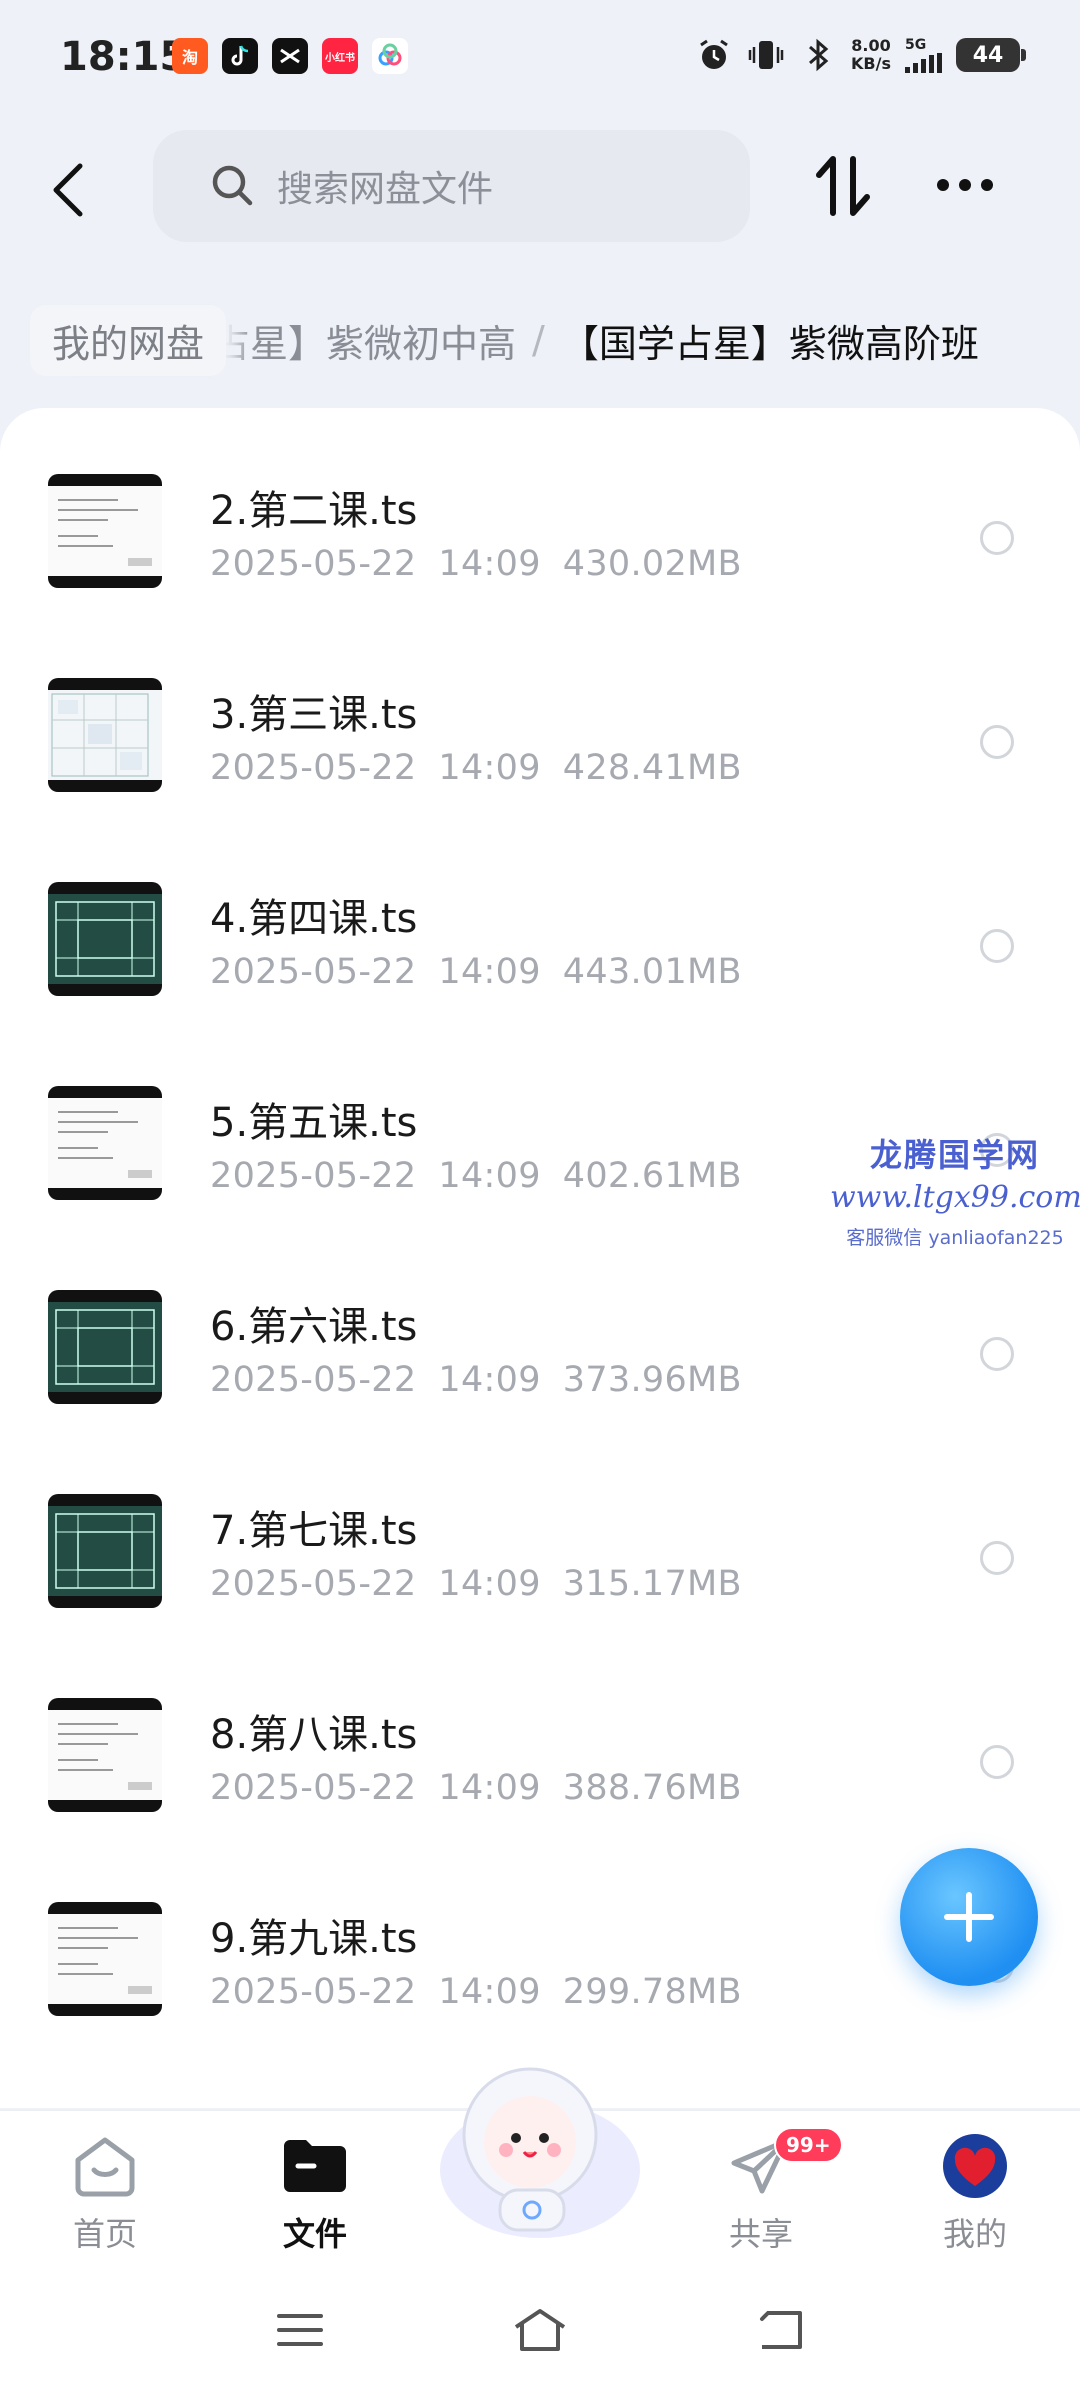 This screenshot has height=2400, width=1080. What do you see at coordinates (550, 340) in the screenshot?
I see `breadcrumb: 我的网盘 占星】紫微初中高 / 【国学占星】紫微高阶班` at bounding box center [550, 340].